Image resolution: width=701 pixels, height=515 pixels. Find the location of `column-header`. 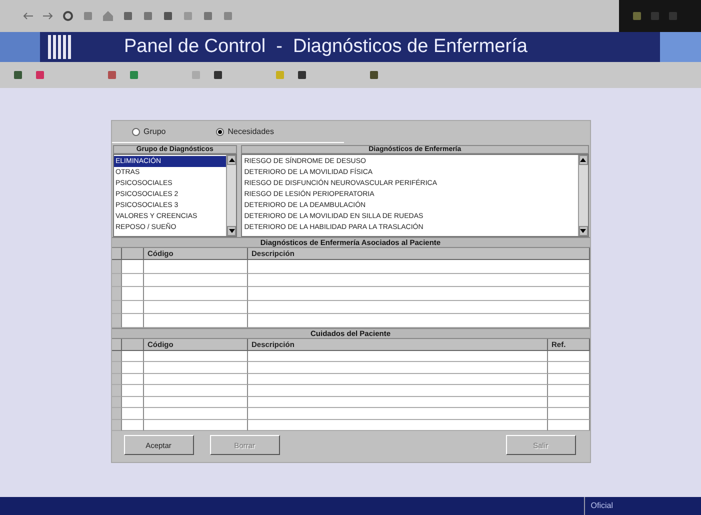

column-header is located at coordinates (133, 254).